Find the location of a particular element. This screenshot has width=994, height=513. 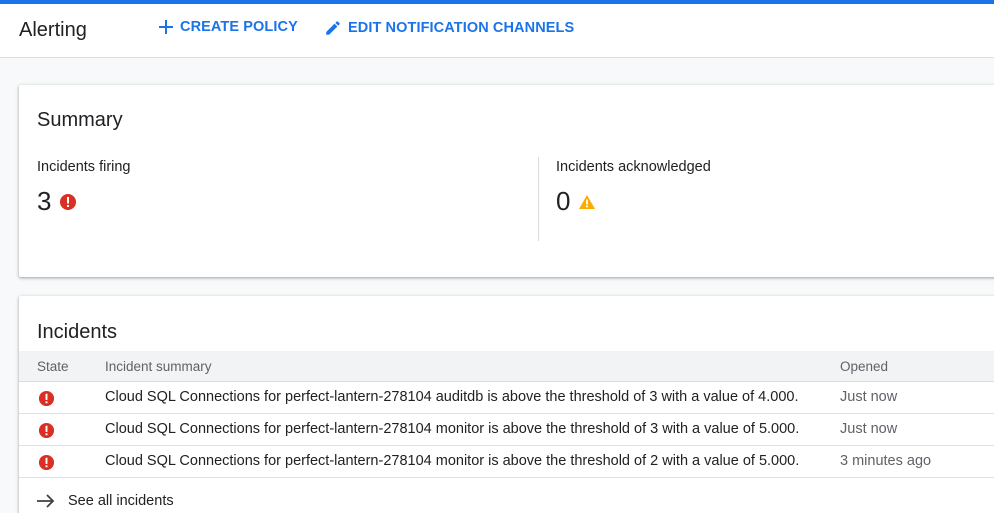

see-all-incidents-label: See all incidents is located at coordinates (121, 501).